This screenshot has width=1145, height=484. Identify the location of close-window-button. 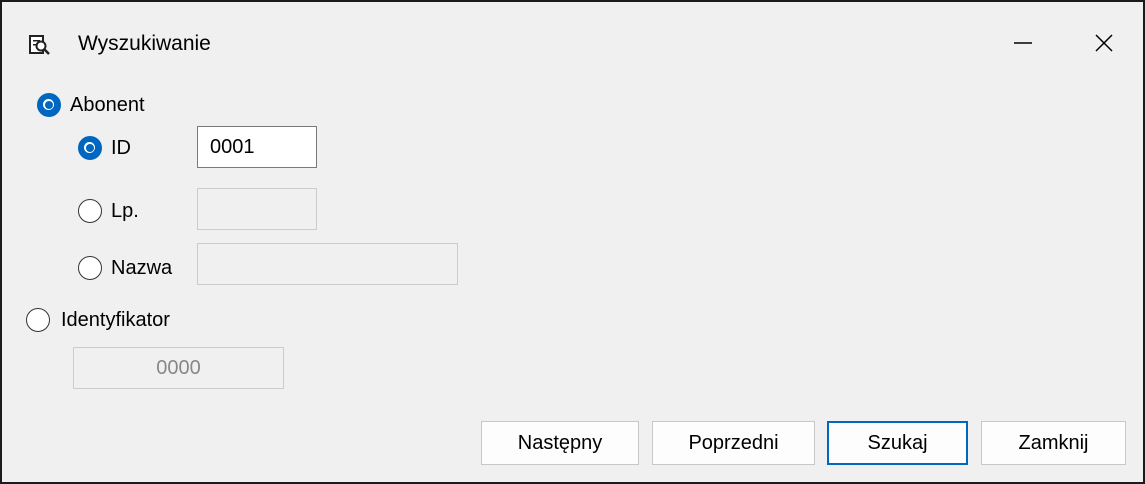
(1104, 45).